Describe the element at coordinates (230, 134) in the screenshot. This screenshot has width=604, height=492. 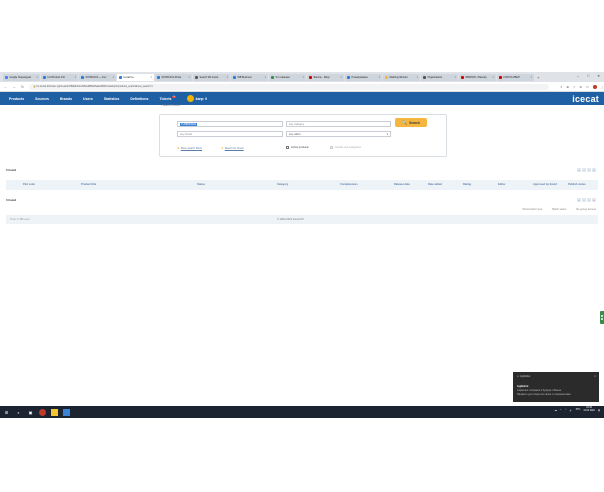
I see `brand-input: Any brand` at that location.